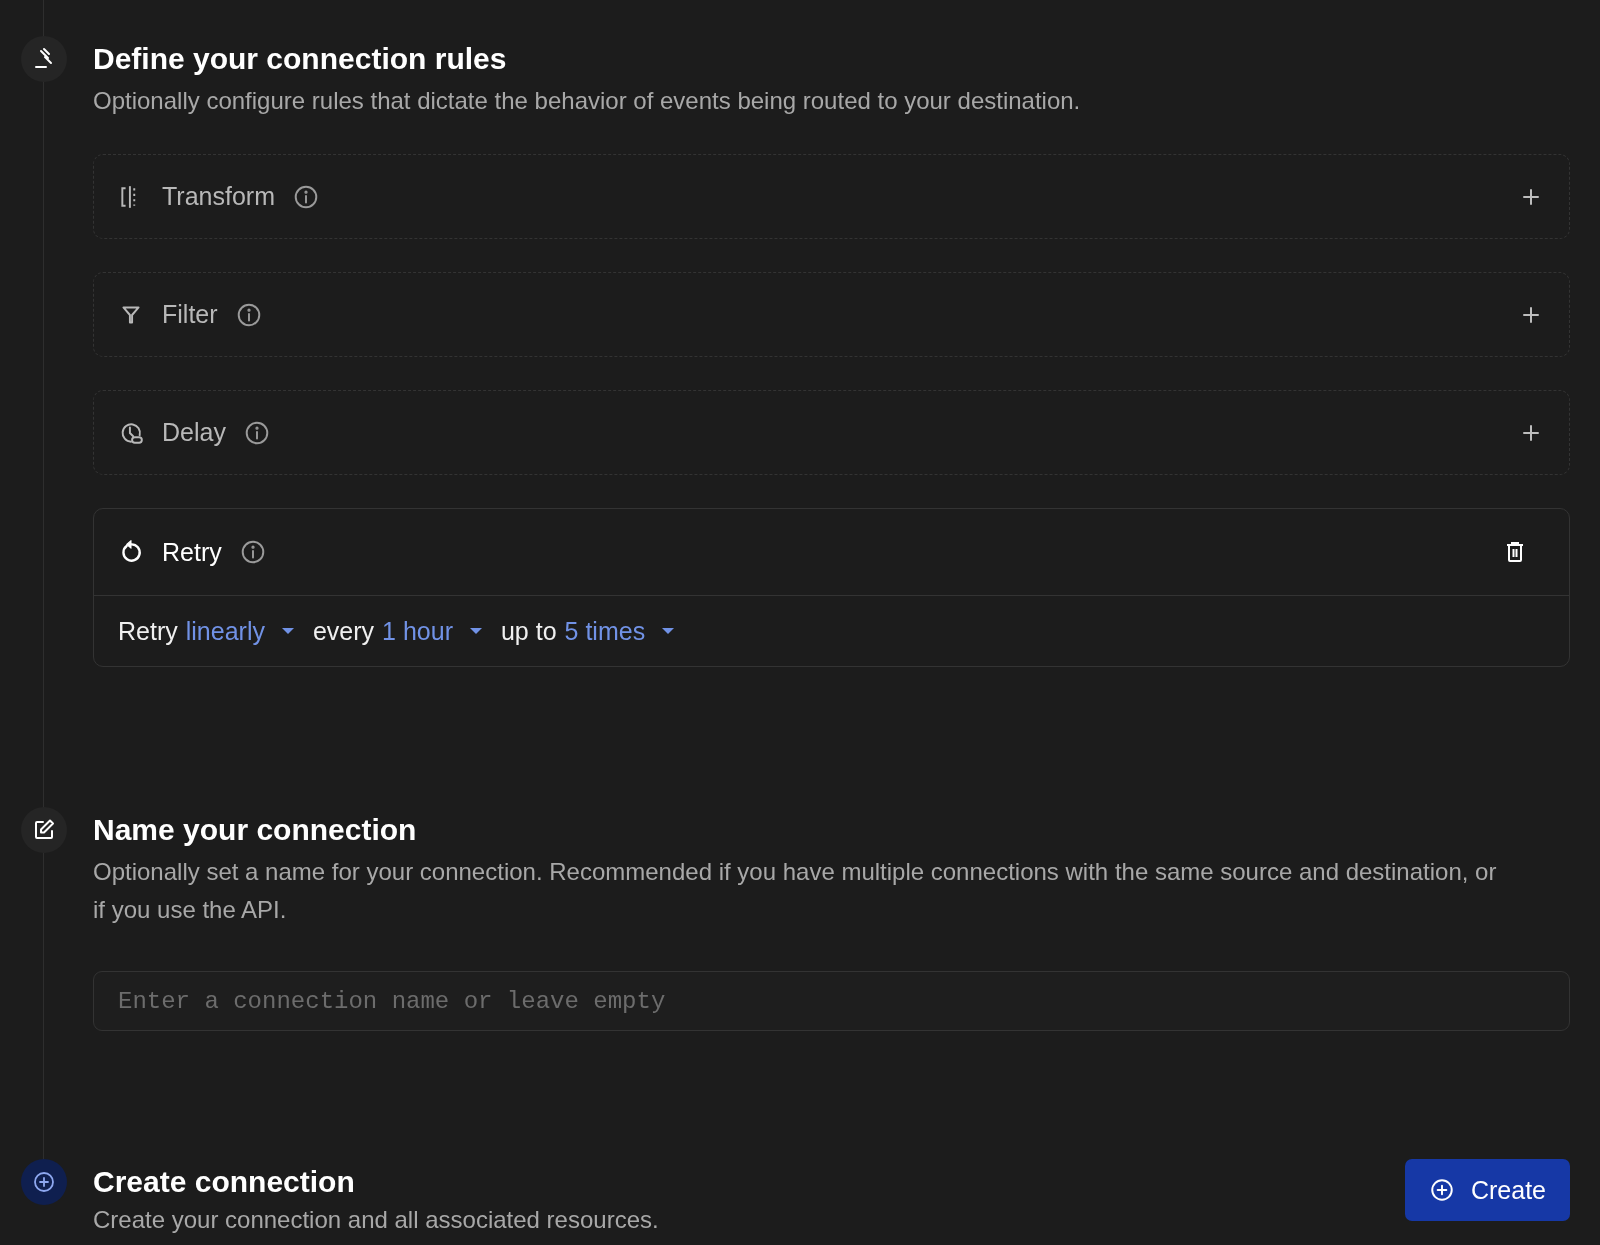  I want to click on section-description: Optionally configure rules that dictate the behavior of events being routed to your destination., so click(587, 101).